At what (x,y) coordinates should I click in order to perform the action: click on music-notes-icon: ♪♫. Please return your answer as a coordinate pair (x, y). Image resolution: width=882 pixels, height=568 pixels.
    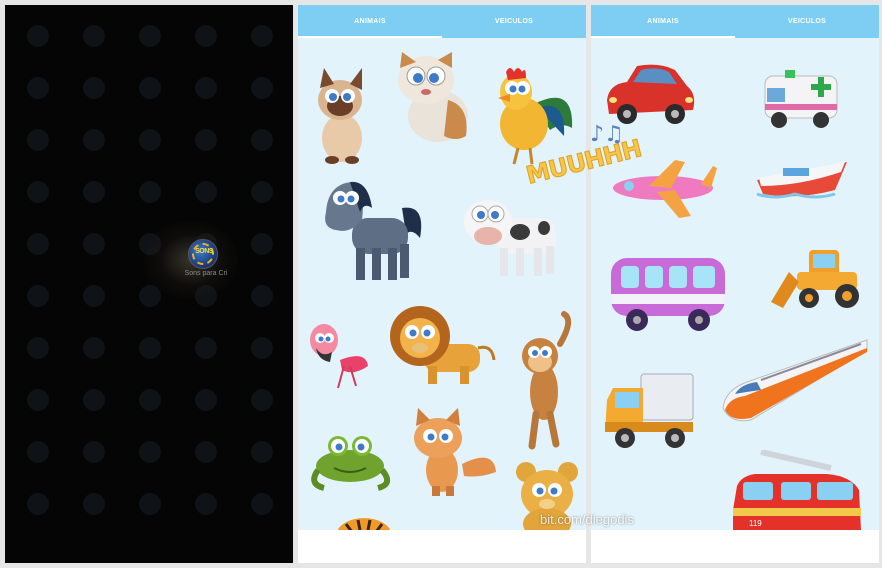
    Looking at the image, I should click on (607, 134).